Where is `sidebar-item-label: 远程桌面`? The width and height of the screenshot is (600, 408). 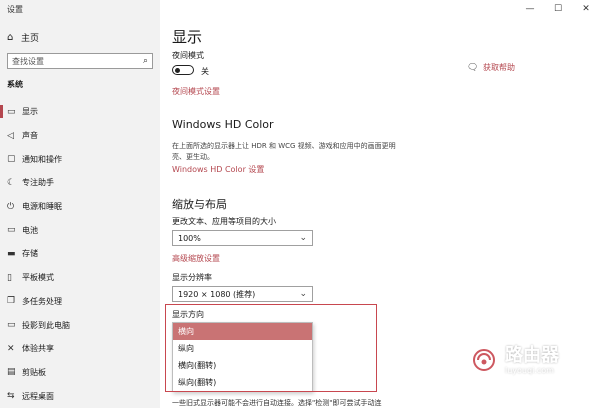
sidebar-item-label: 远程桌面 is located at coordinates (38, 396).